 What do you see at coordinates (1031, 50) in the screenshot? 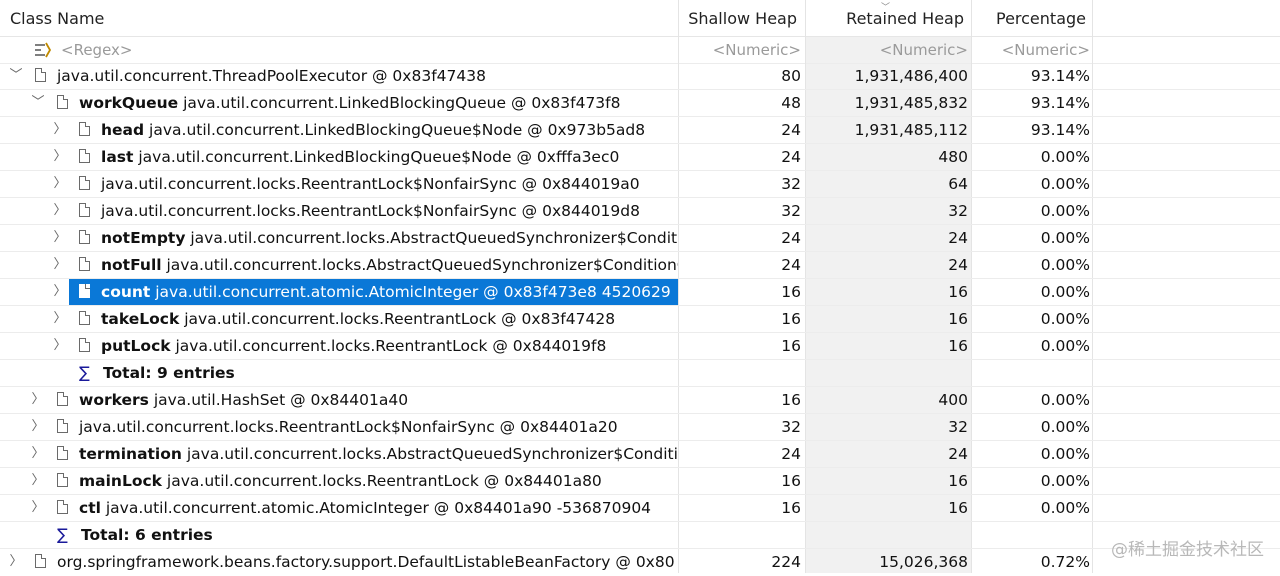
I see `percentage-filter-input: <Numeric>` at bounding box center [1031, 50].